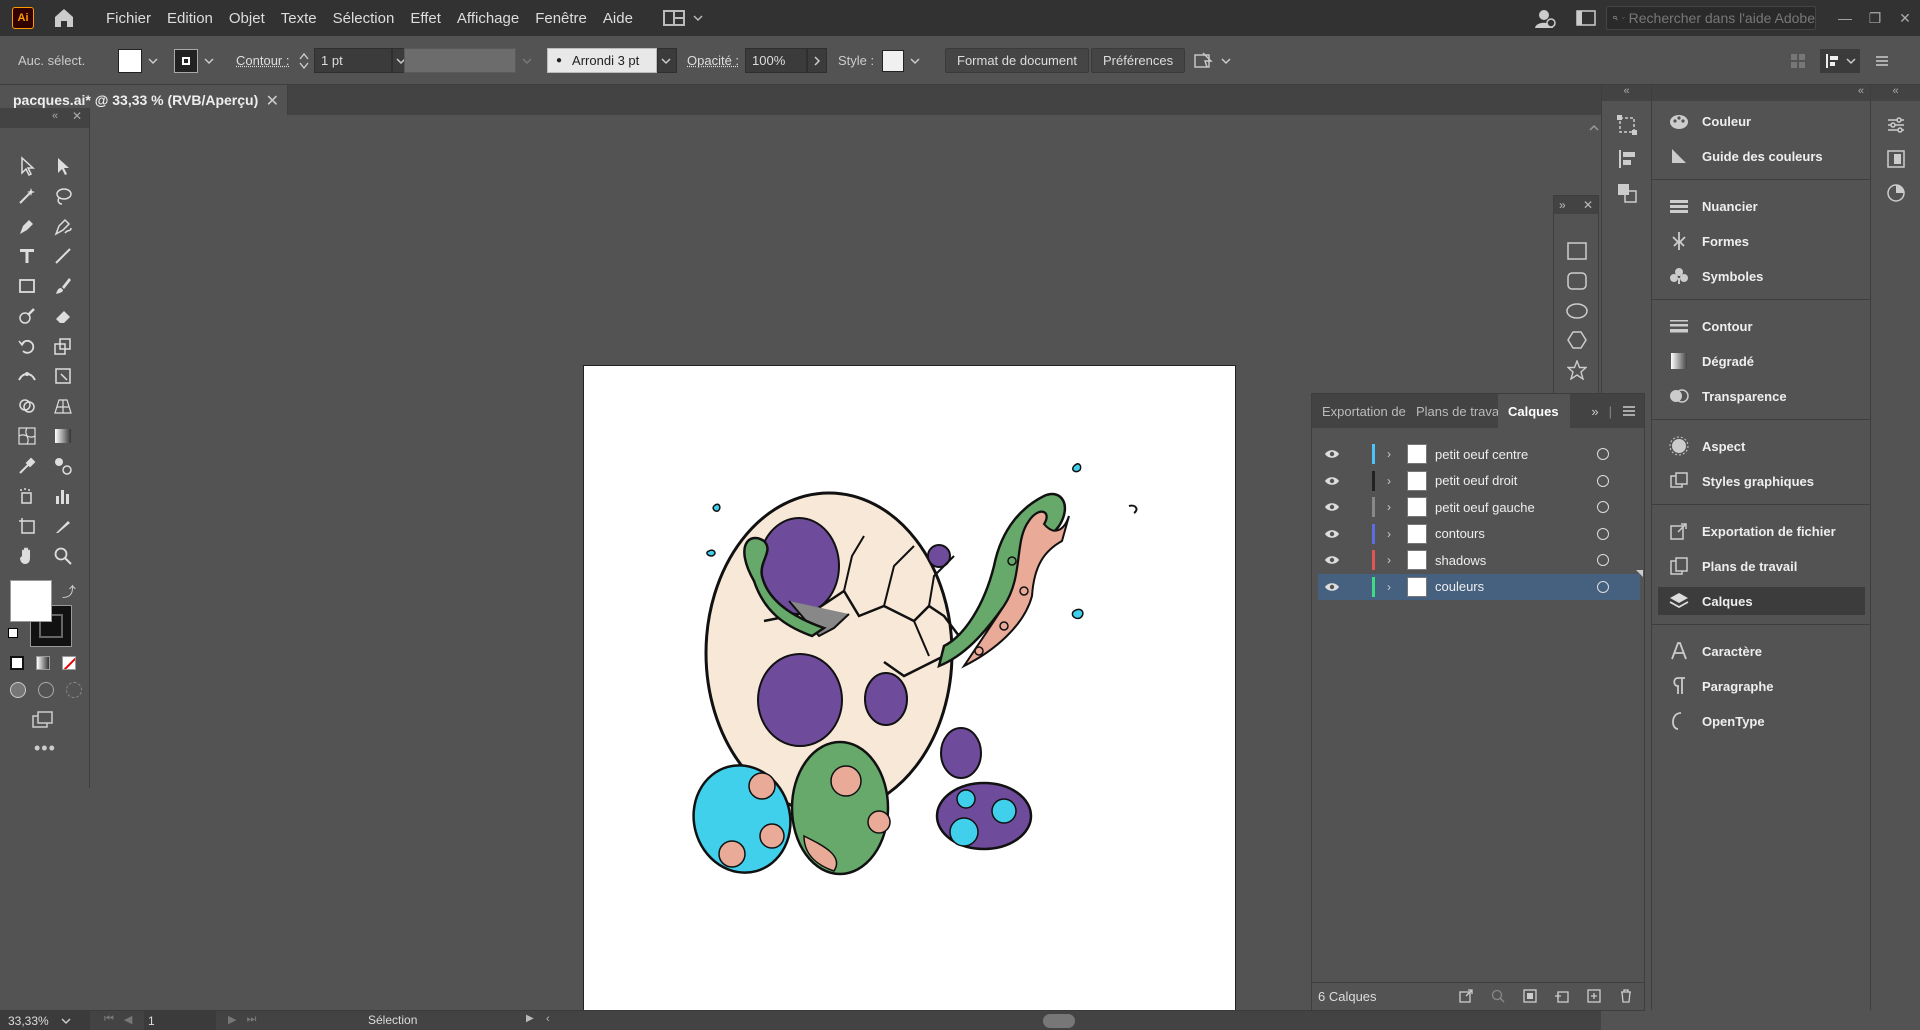 This screenshot has width=1920, height=1030. Describe the element at coordinates (63, 226) in the screenshot. I see `curvature-tool-icon` at that location.